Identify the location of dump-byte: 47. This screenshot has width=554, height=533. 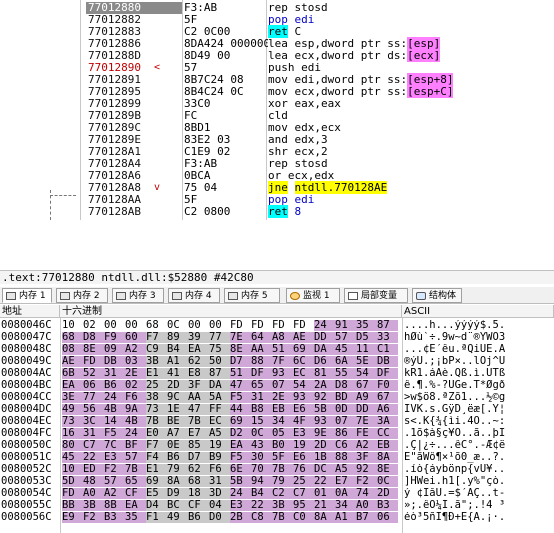
(240, 385).